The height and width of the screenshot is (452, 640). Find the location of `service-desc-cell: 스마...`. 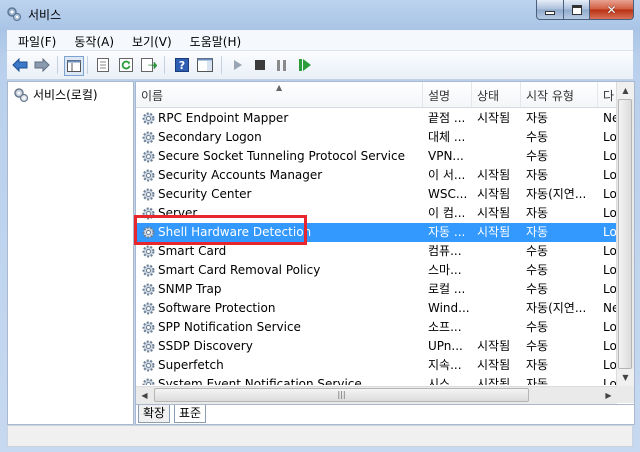

service-desc-cell: 스마... is located at coordinates (445, 270).